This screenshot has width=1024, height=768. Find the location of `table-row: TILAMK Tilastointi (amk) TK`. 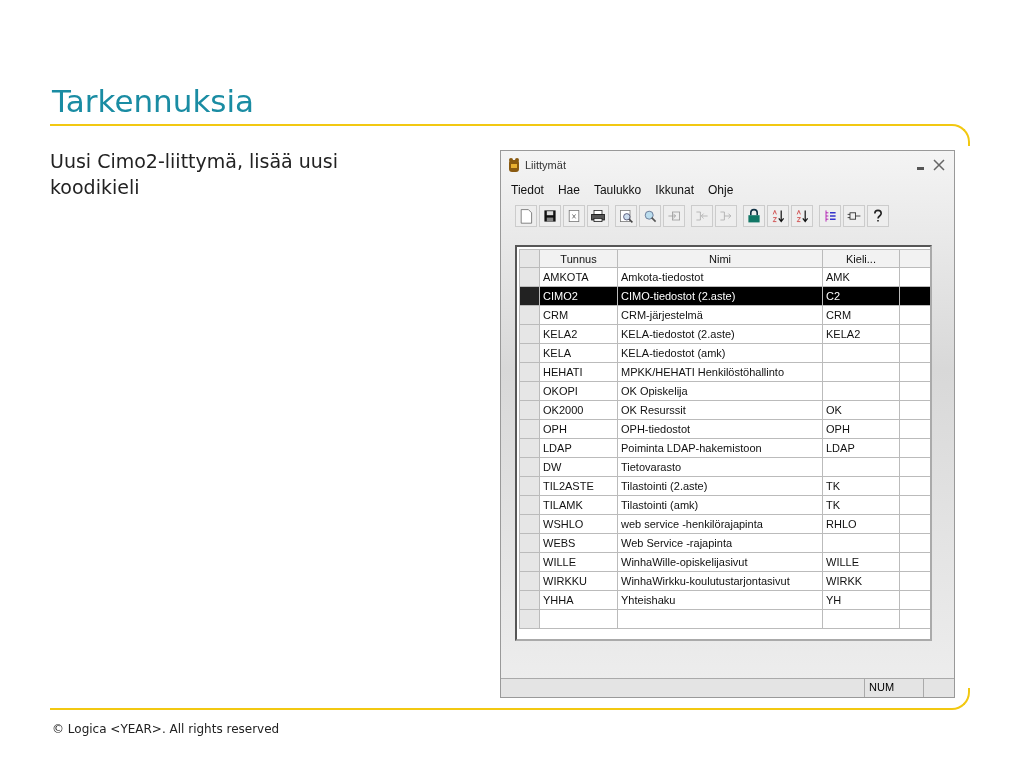

table-row: TILAMK Tilastointi (amk) TK is located at coordinates (724, 505).